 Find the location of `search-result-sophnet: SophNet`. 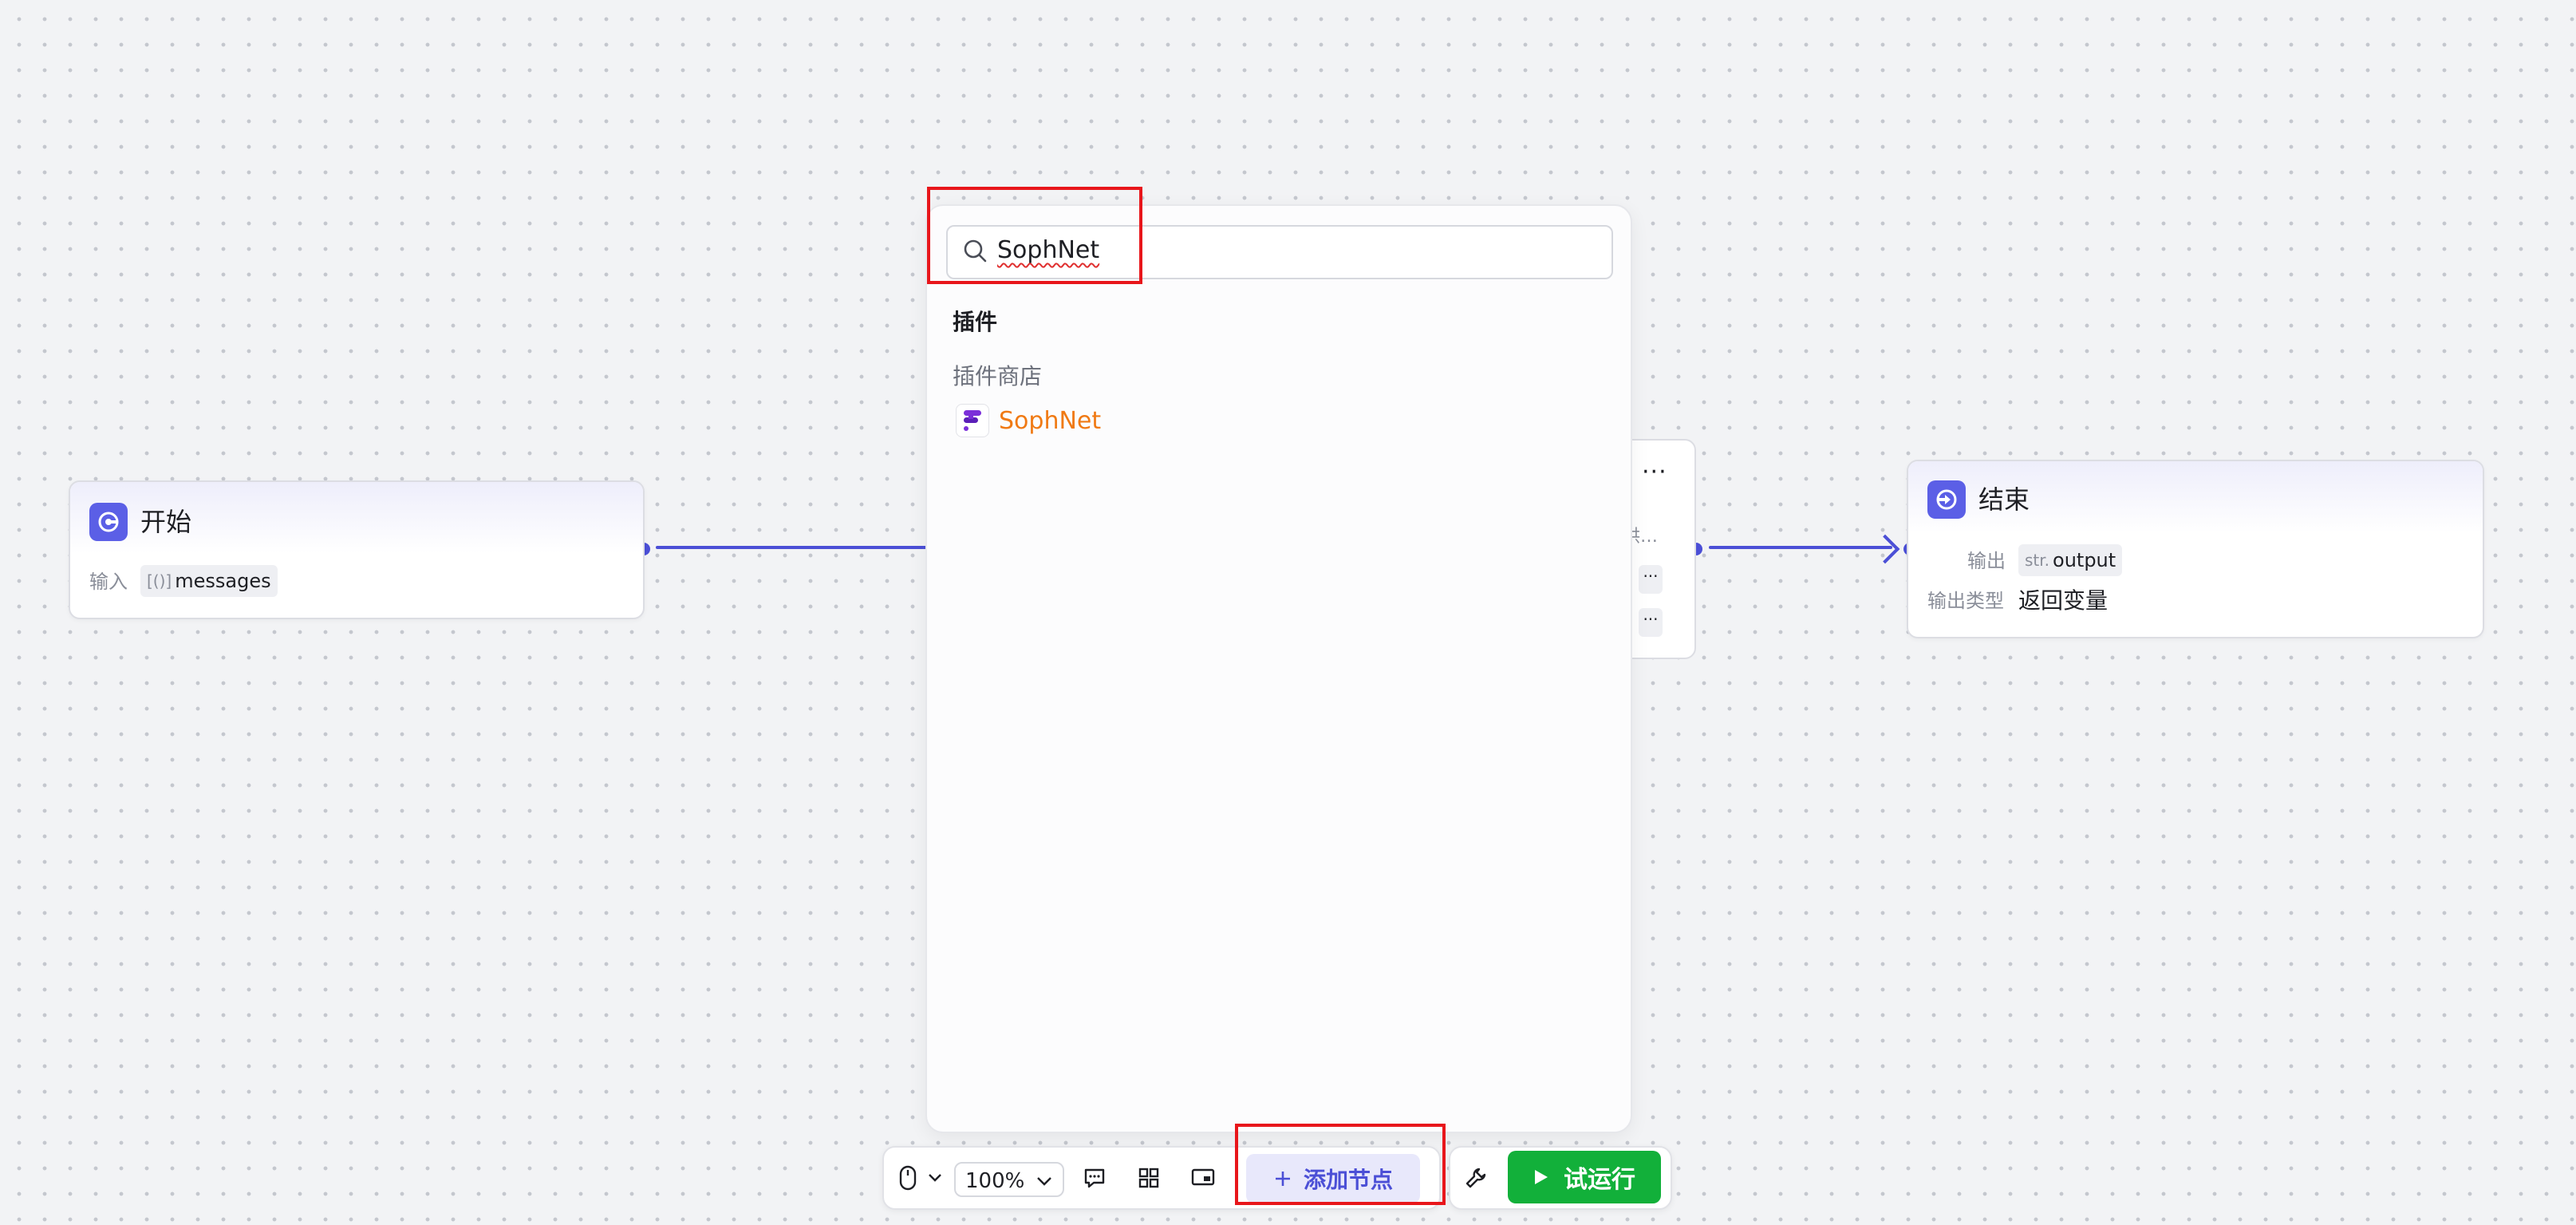

search-result-sophnet: SophNet is located at coordinates (1028, 420).